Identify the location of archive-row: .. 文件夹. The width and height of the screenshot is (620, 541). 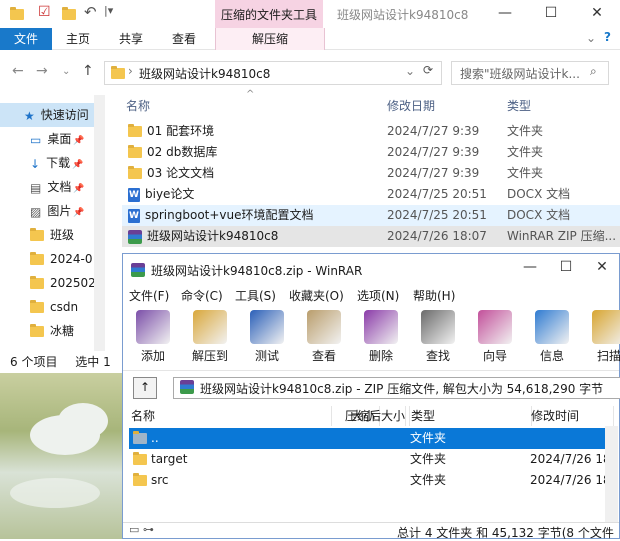
(368, 438).